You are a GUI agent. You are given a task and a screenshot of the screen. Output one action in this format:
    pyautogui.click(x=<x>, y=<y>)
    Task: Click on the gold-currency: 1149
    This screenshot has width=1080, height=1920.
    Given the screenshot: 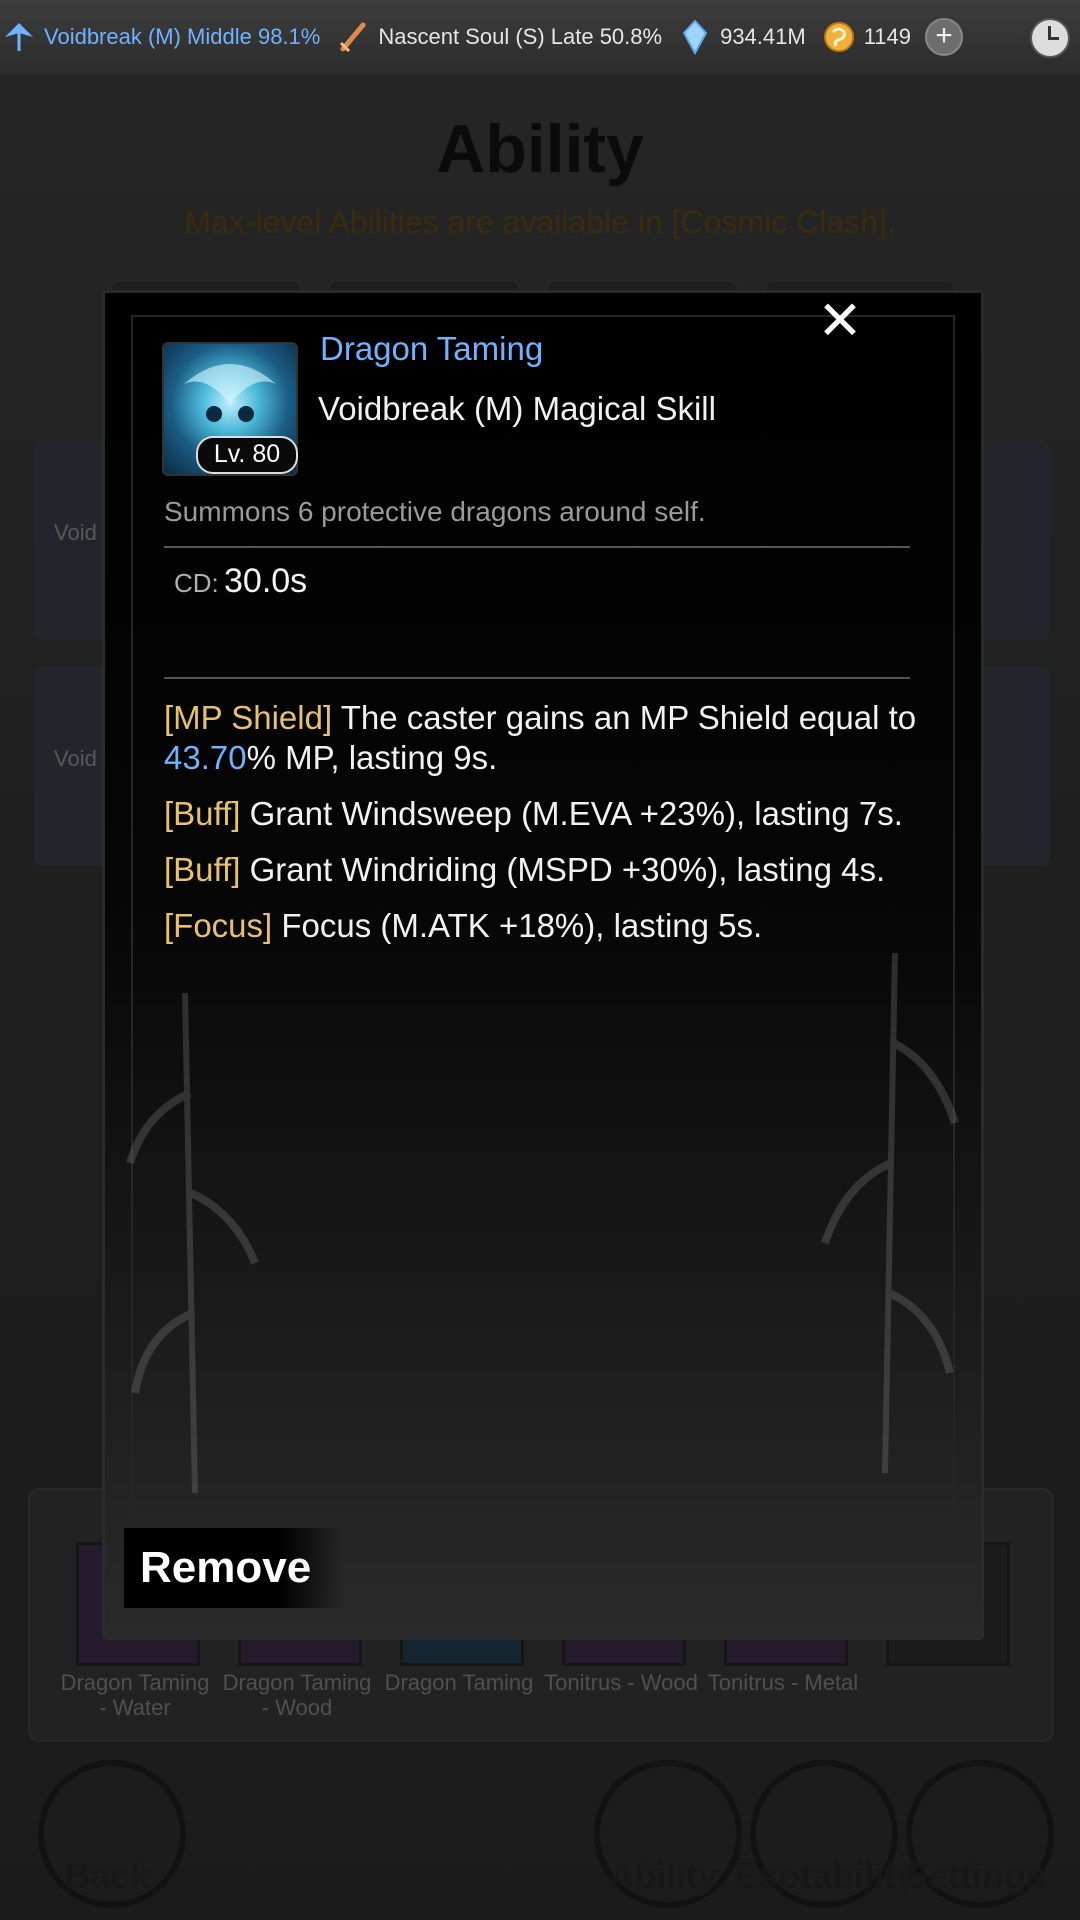 What is the action you would take?
    pyautogui.click(x=865, y=37)
    